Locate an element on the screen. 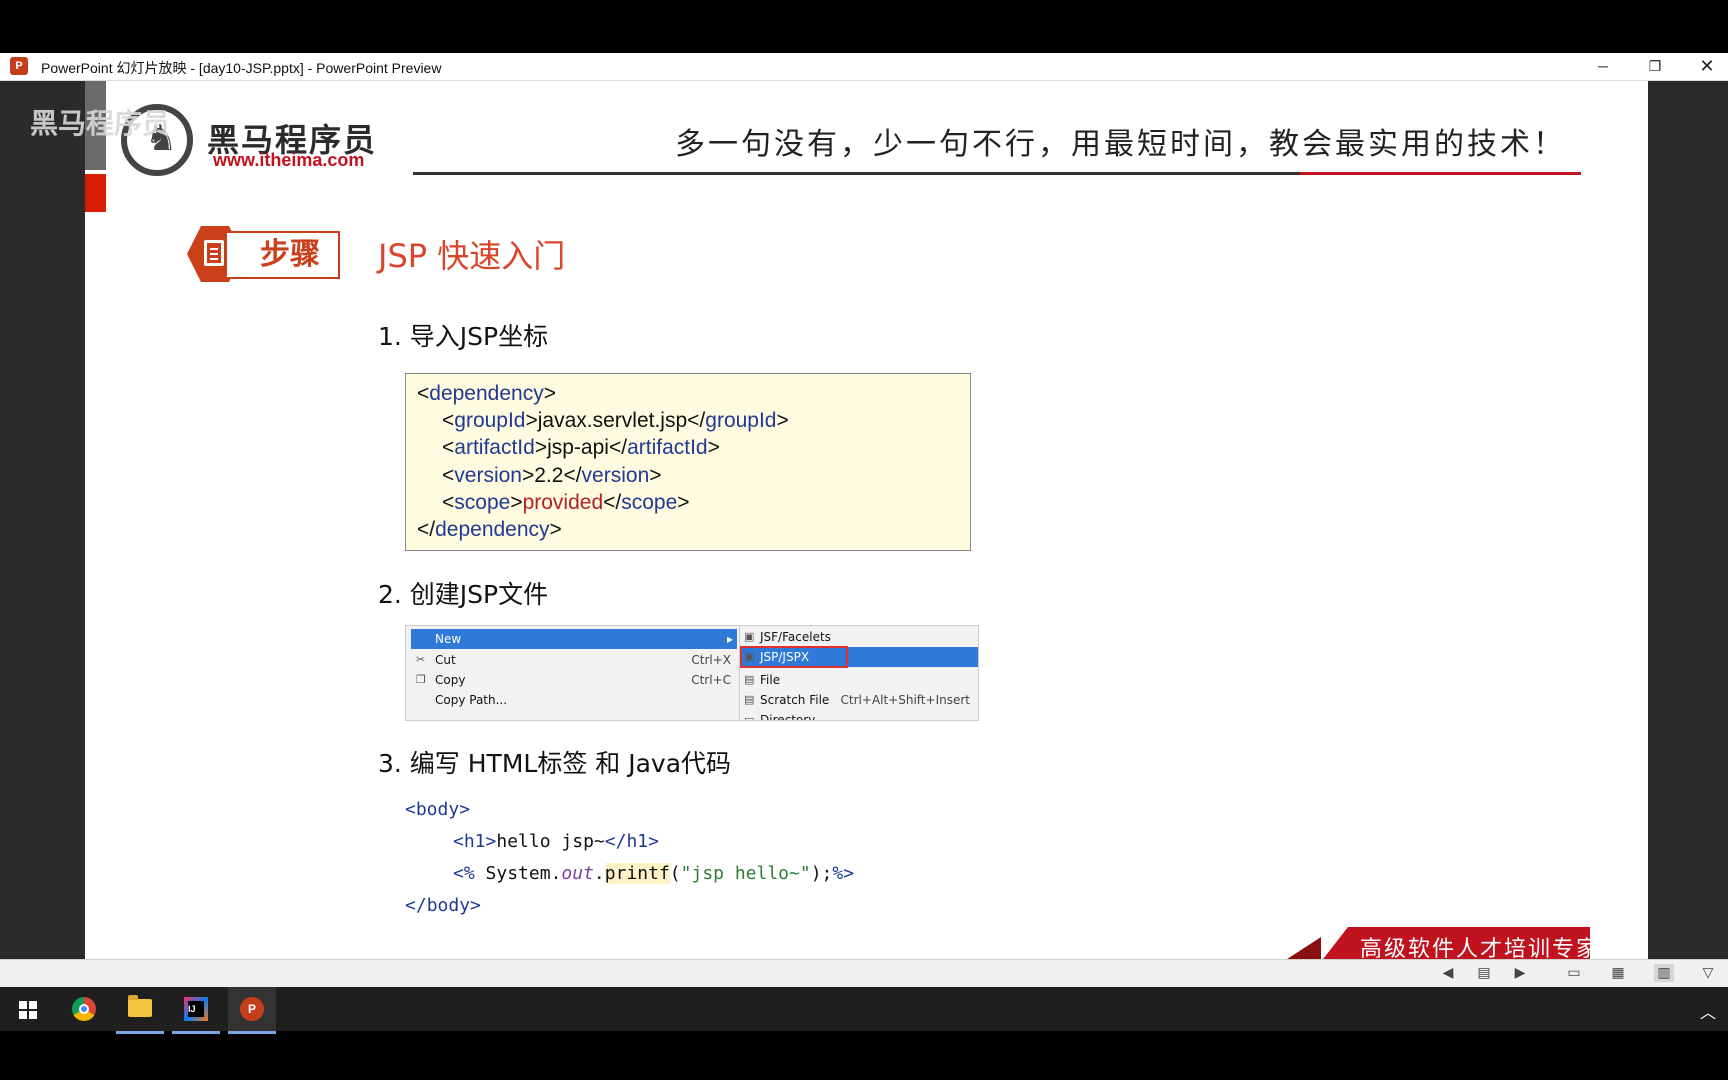  windows-taskbar: P ︿ is located at coordinates (864, 1010).